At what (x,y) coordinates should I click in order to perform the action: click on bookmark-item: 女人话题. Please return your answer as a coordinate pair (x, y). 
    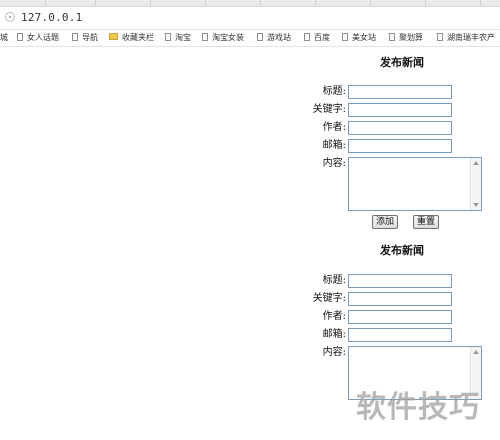
    Looking at the image, I should click on (38, 38).